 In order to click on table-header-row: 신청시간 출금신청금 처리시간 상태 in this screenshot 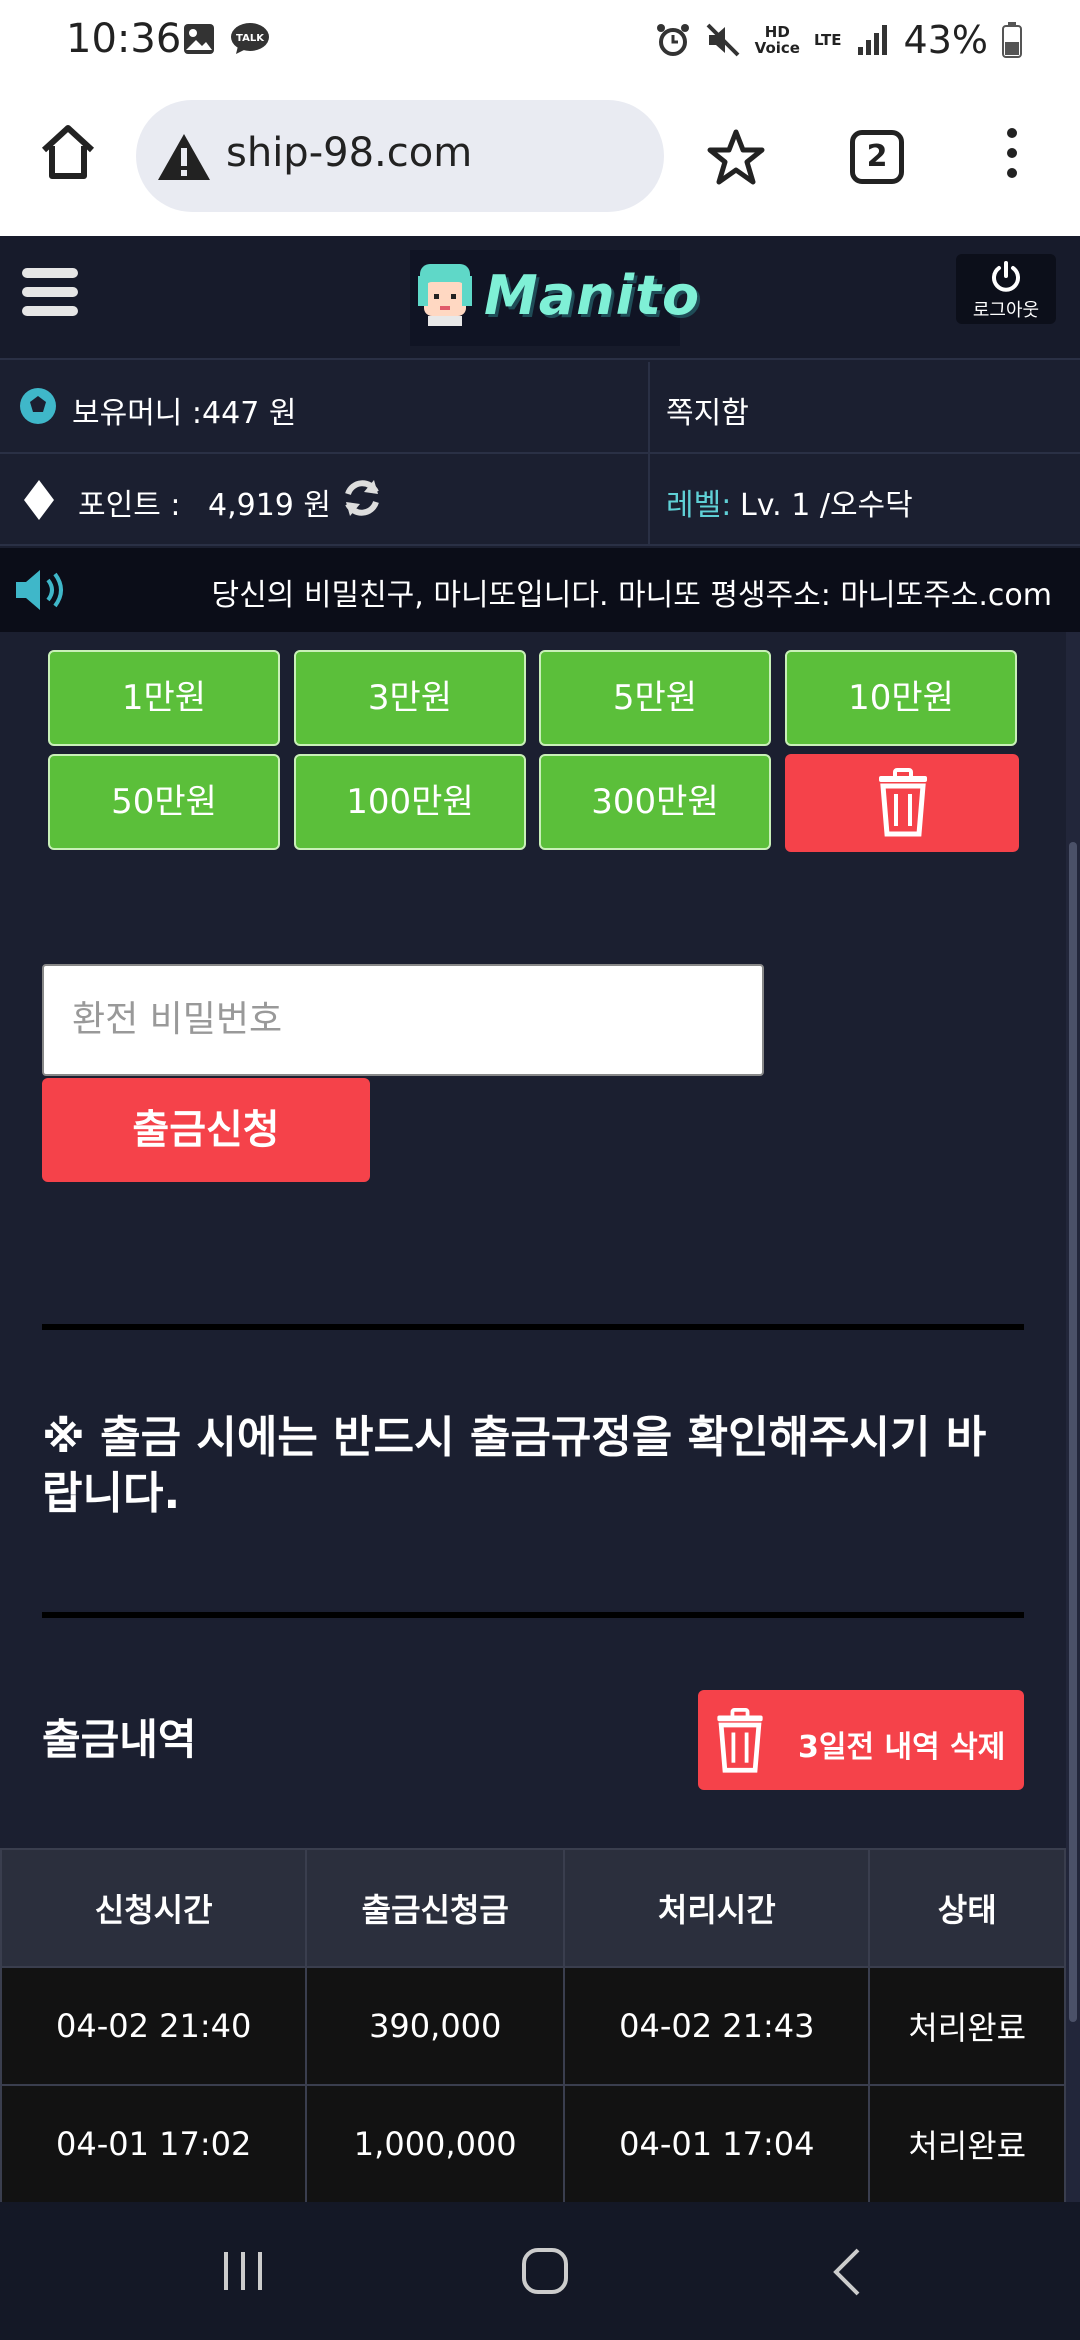, I will do `click(533, 1908)`.